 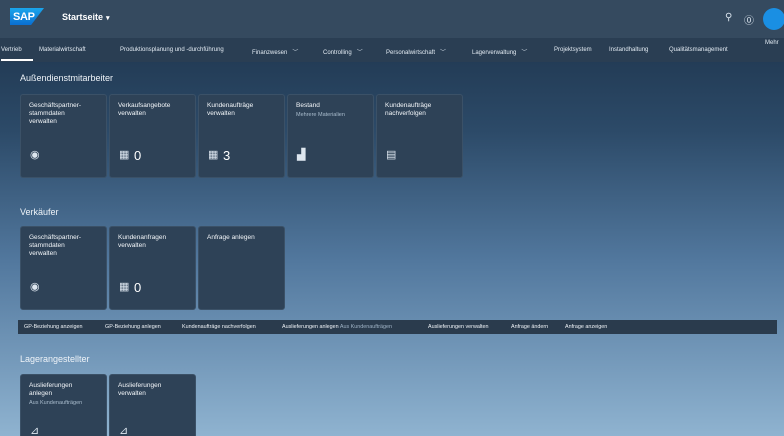 I want to click on app-title: Startseite, so click(x=83, y=17).